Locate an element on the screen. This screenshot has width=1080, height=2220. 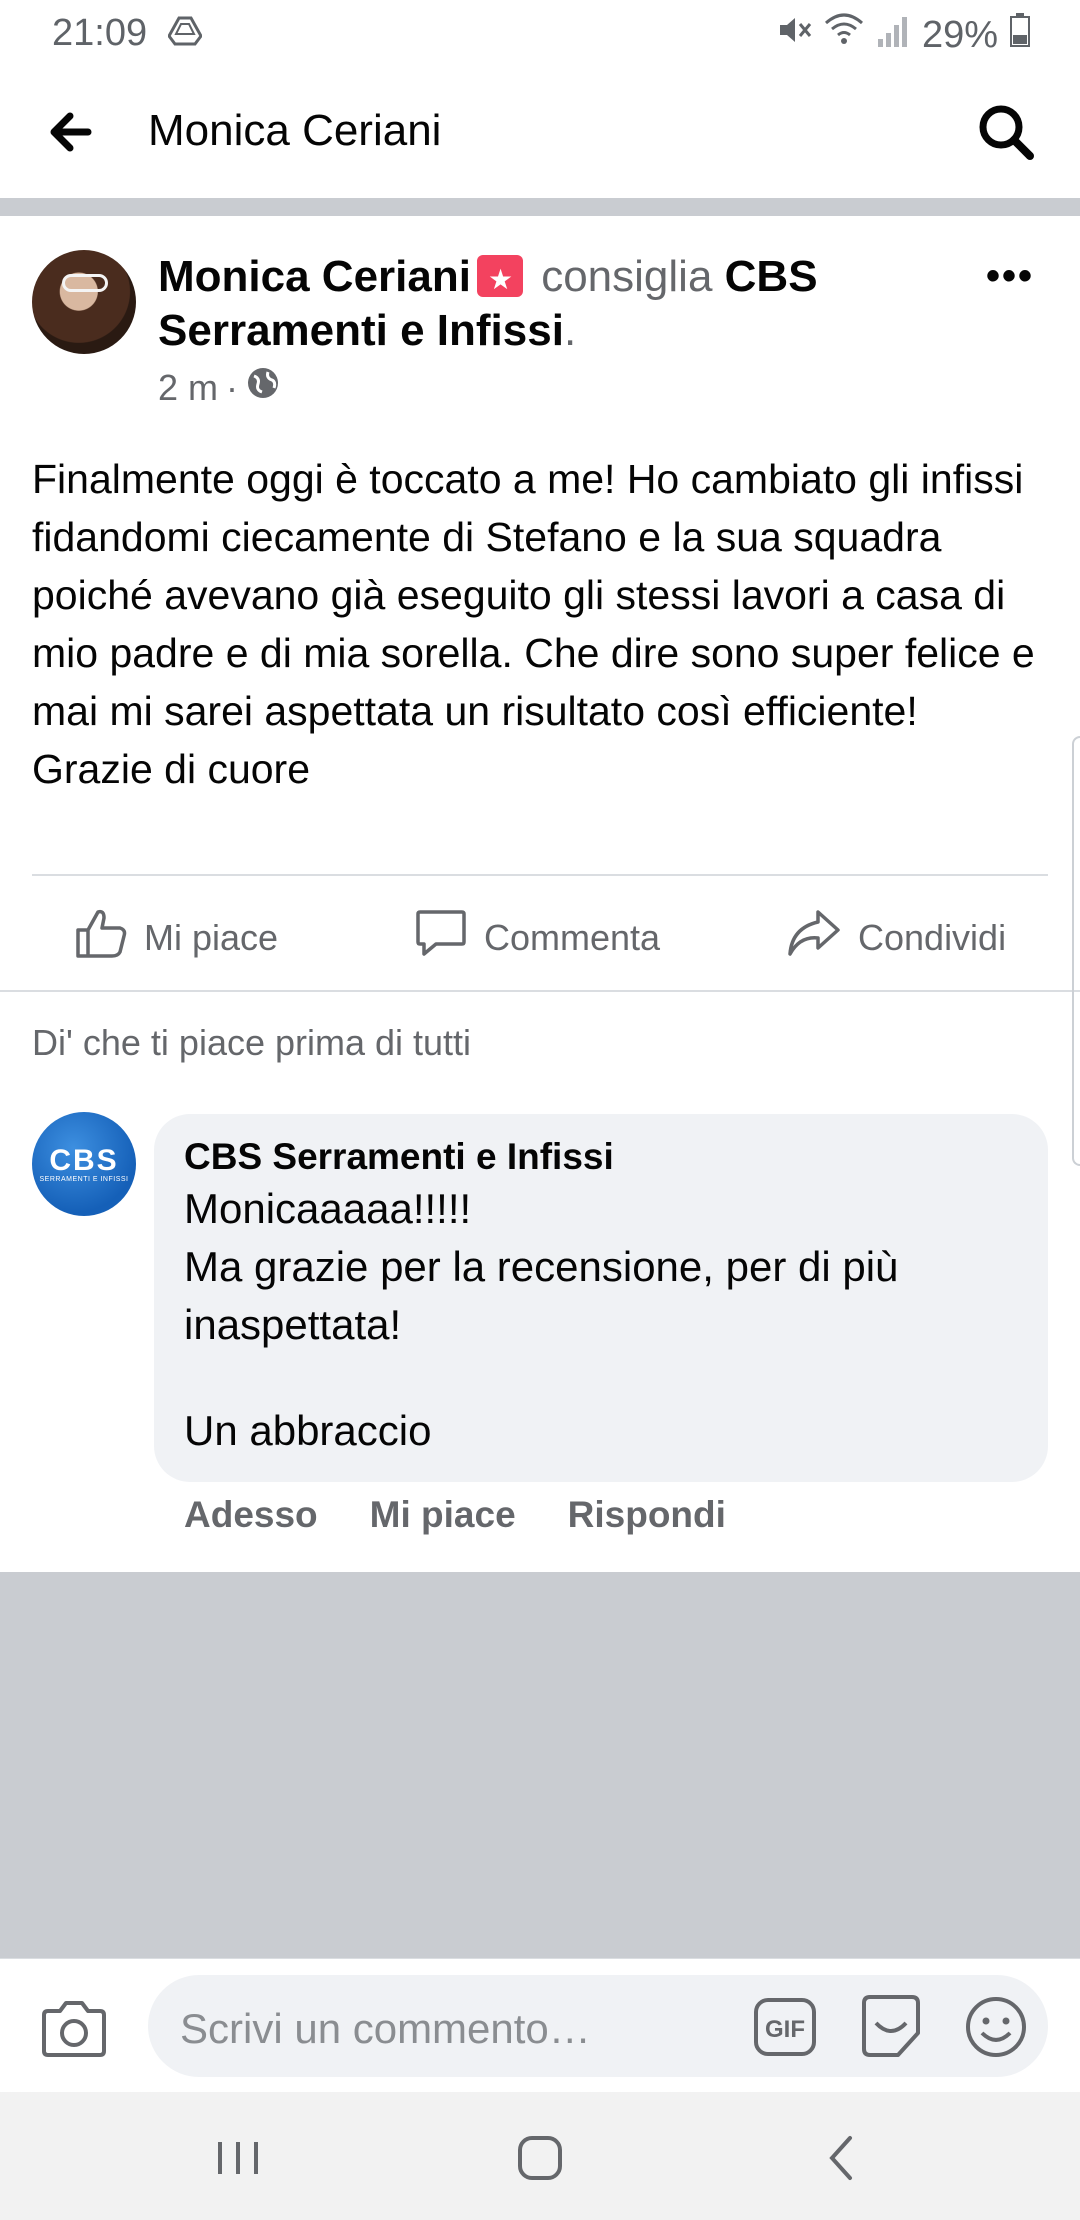
share-label: Condividi is located at coordinates (932, 937).